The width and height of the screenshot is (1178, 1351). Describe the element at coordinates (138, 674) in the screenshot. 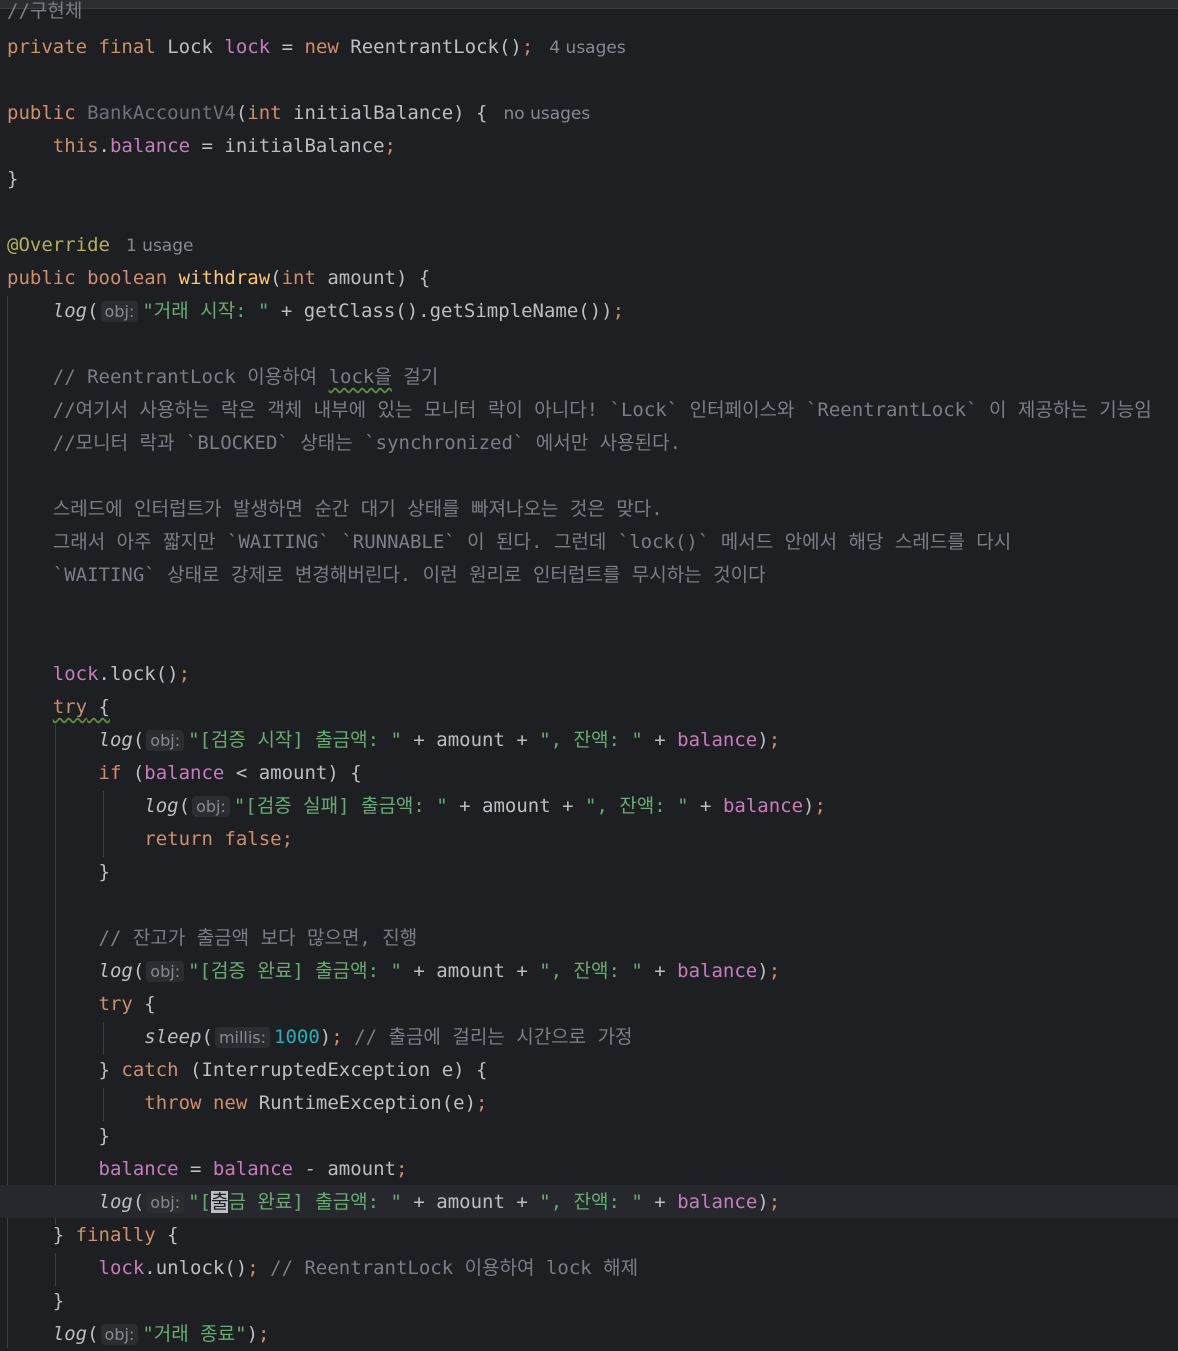

I see `method-call: .lock()` at that location.